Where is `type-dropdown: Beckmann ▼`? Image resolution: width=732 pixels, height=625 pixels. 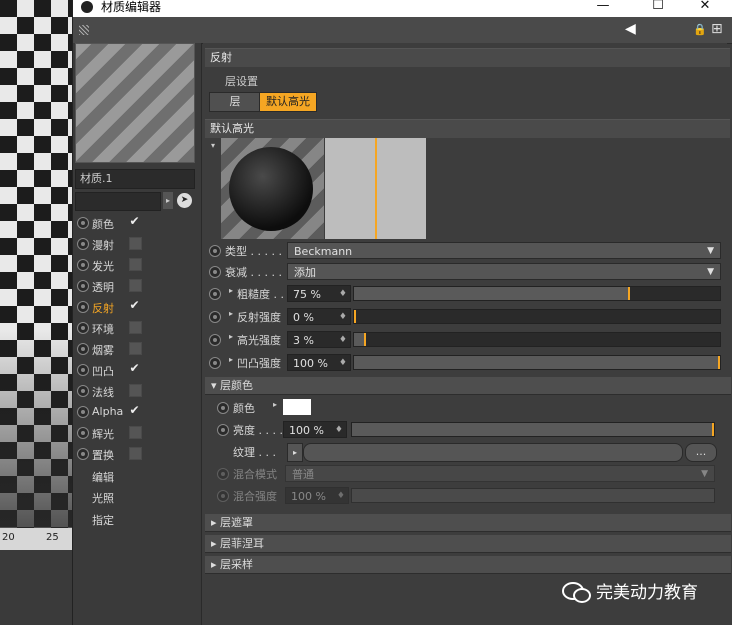
type-dropdown: Beckmann ▼ is located at coordinates (504, 250).